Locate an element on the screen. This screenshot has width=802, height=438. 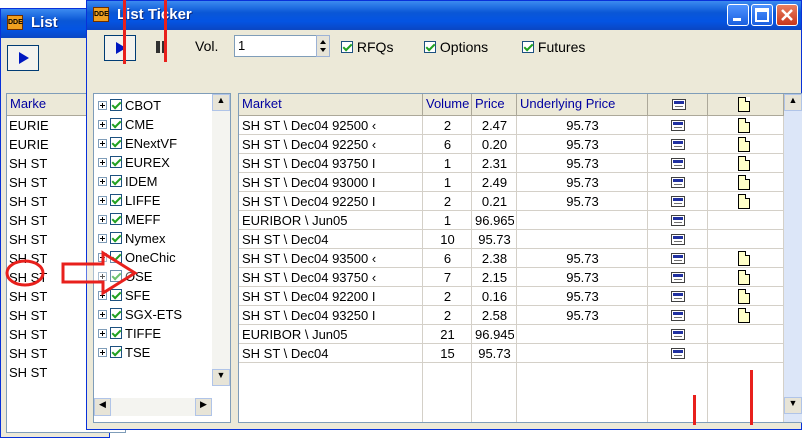
rfqs-label: RFQs is located at coordinates (375, 47).